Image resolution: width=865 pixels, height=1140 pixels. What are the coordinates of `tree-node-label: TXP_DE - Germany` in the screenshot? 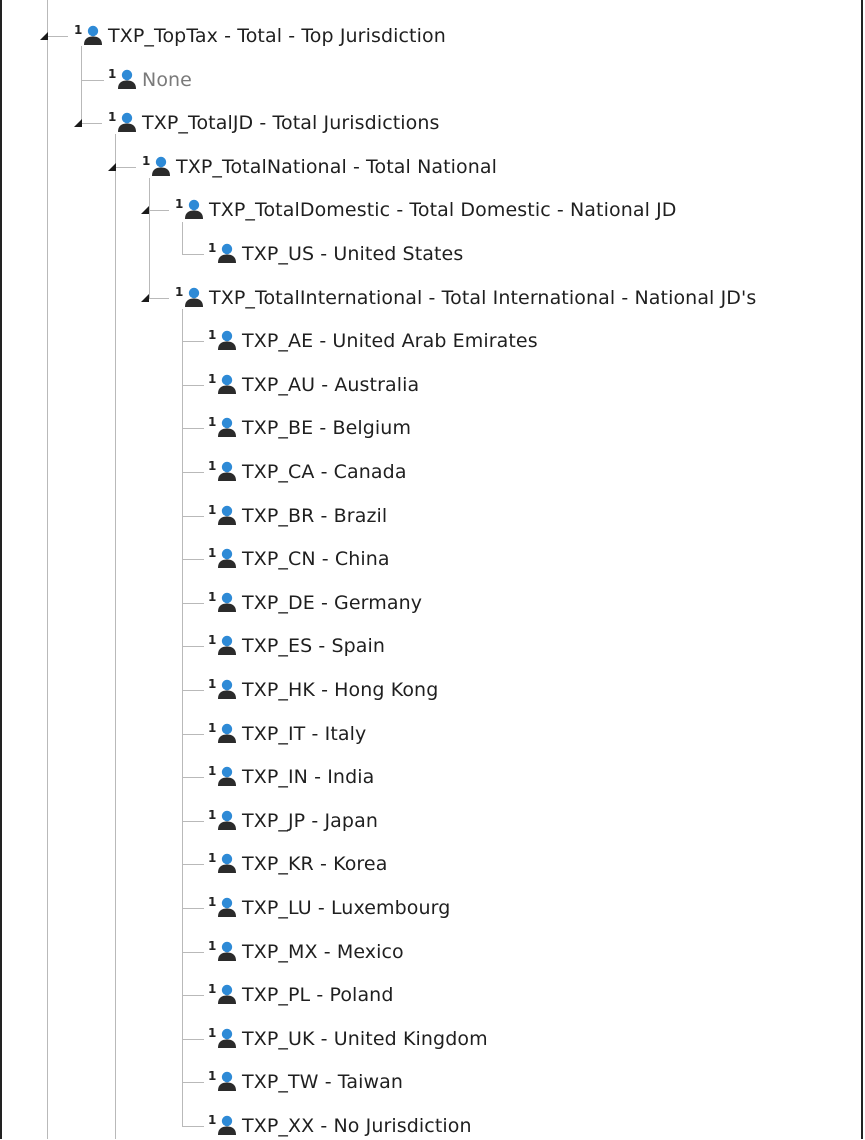 It's located at (332, 602).